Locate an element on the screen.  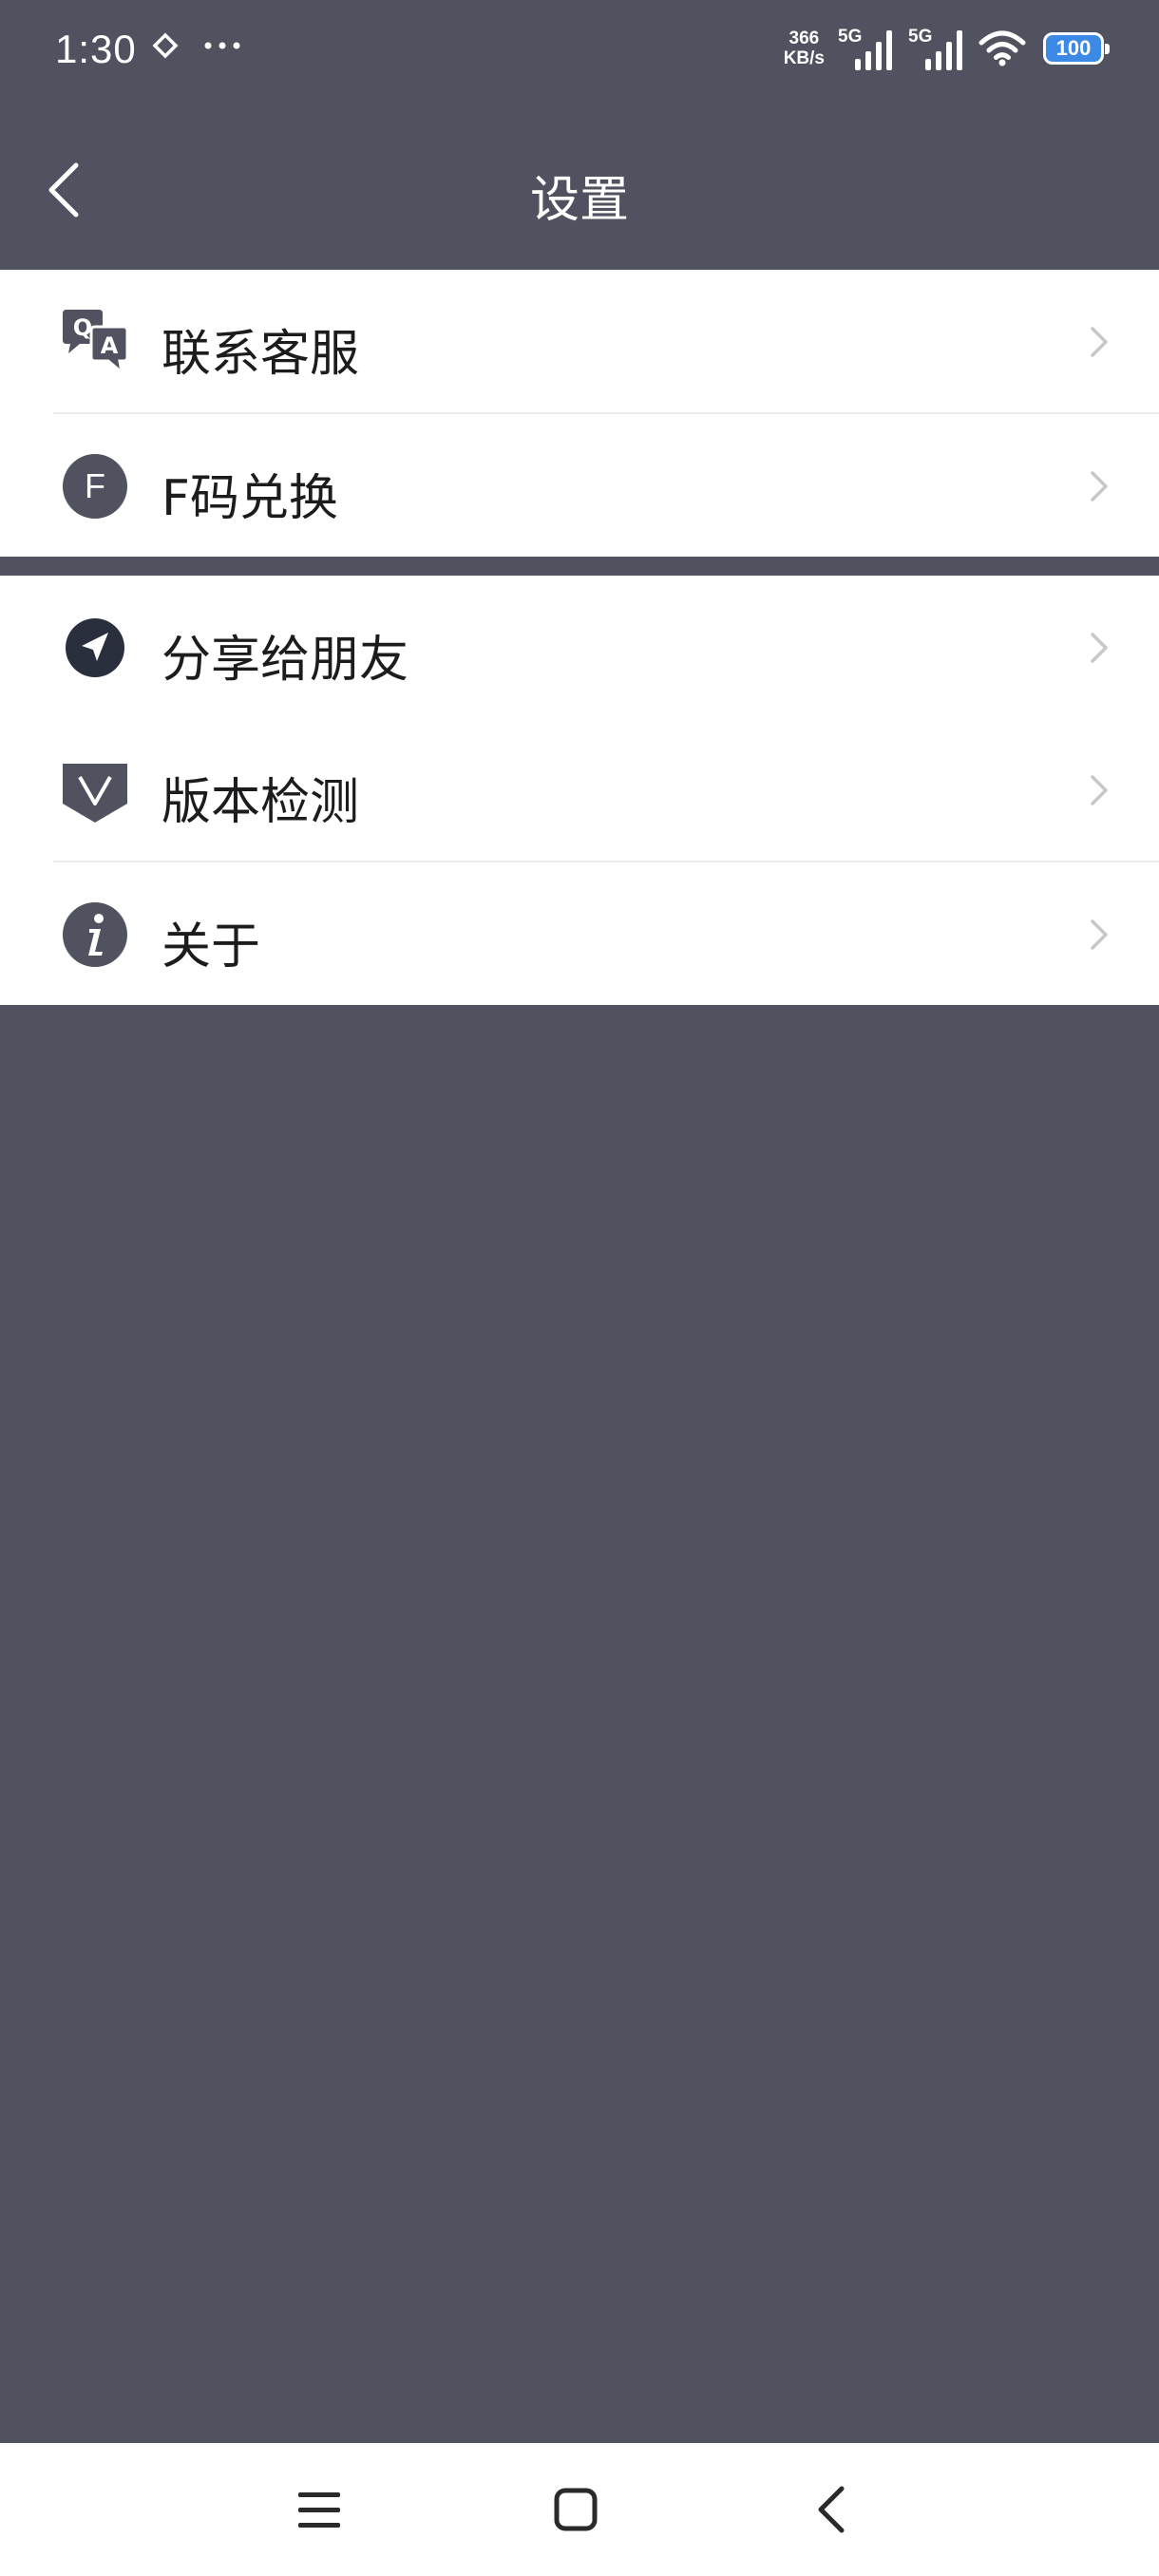
row-version-check: 版本检测 is located at coordinates (579, 789).